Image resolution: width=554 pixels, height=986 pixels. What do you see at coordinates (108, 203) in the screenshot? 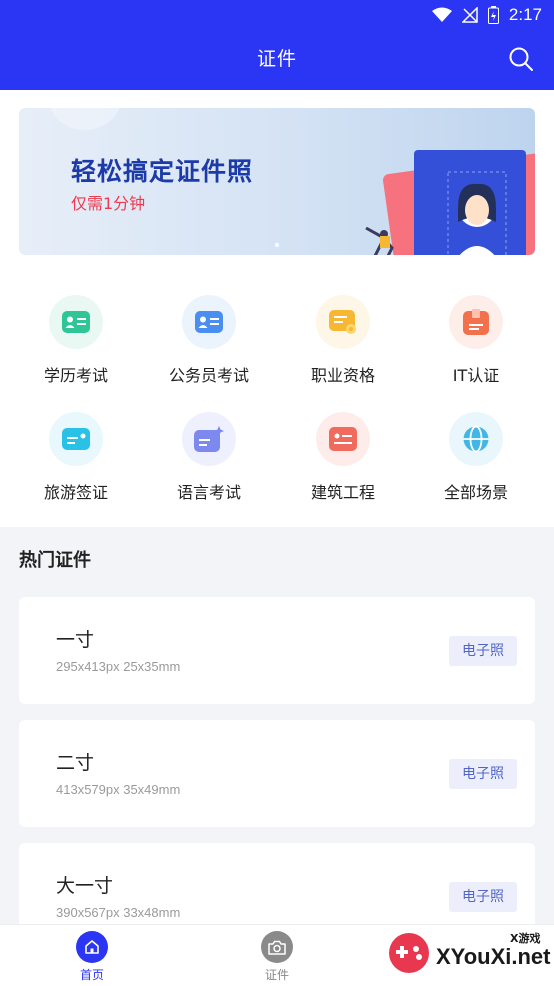
I see `banner-subtitle: 仅需1分钟` at bounding box center [108, 203].